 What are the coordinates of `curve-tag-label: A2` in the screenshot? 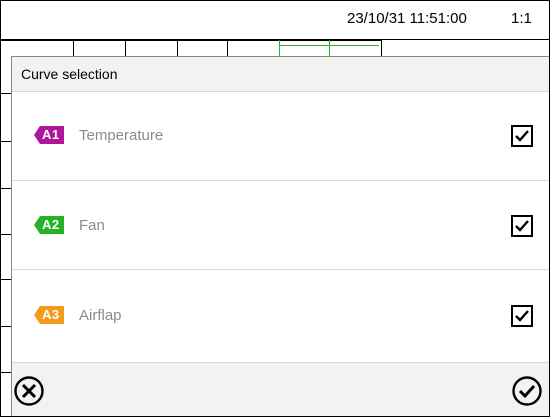 It's located at (51, 224).